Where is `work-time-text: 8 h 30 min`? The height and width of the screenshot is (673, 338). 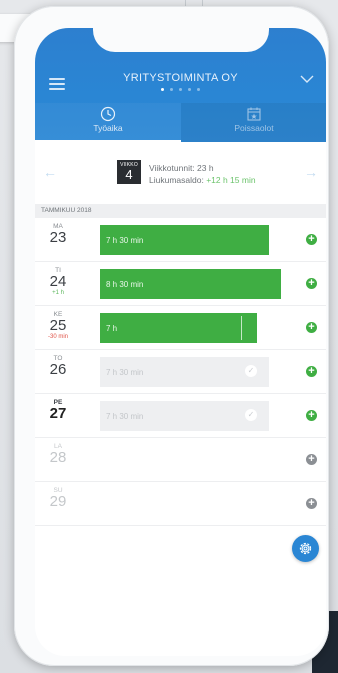
work-time-text: 8 h 30 min is located at coordinates (125, 284).